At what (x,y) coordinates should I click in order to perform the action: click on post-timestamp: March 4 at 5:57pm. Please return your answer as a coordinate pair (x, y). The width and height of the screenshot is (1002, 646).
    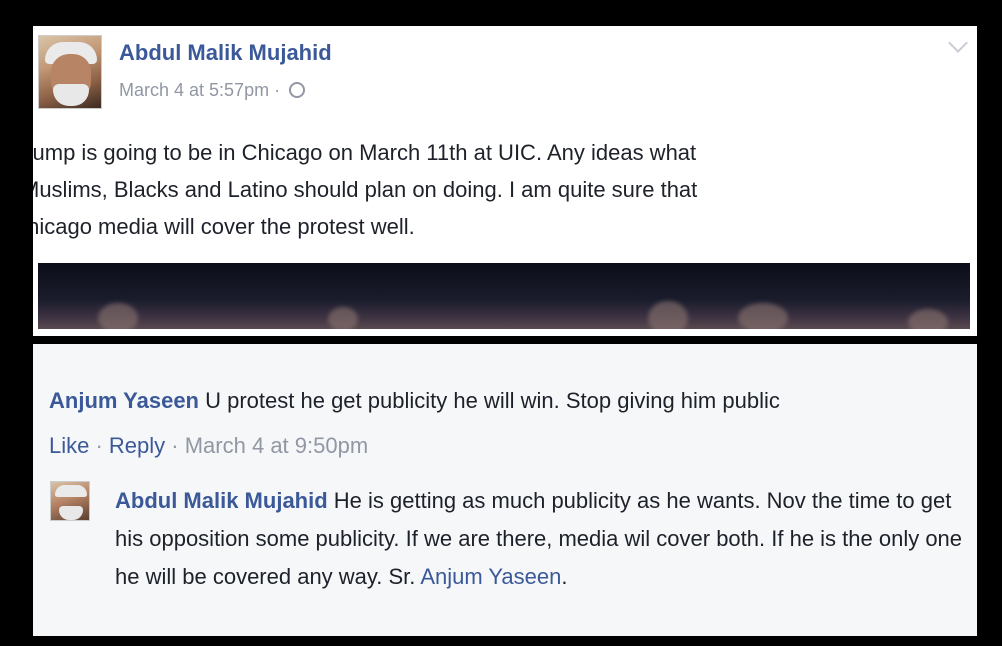
    Looking at the image, I should click on (194, 90).